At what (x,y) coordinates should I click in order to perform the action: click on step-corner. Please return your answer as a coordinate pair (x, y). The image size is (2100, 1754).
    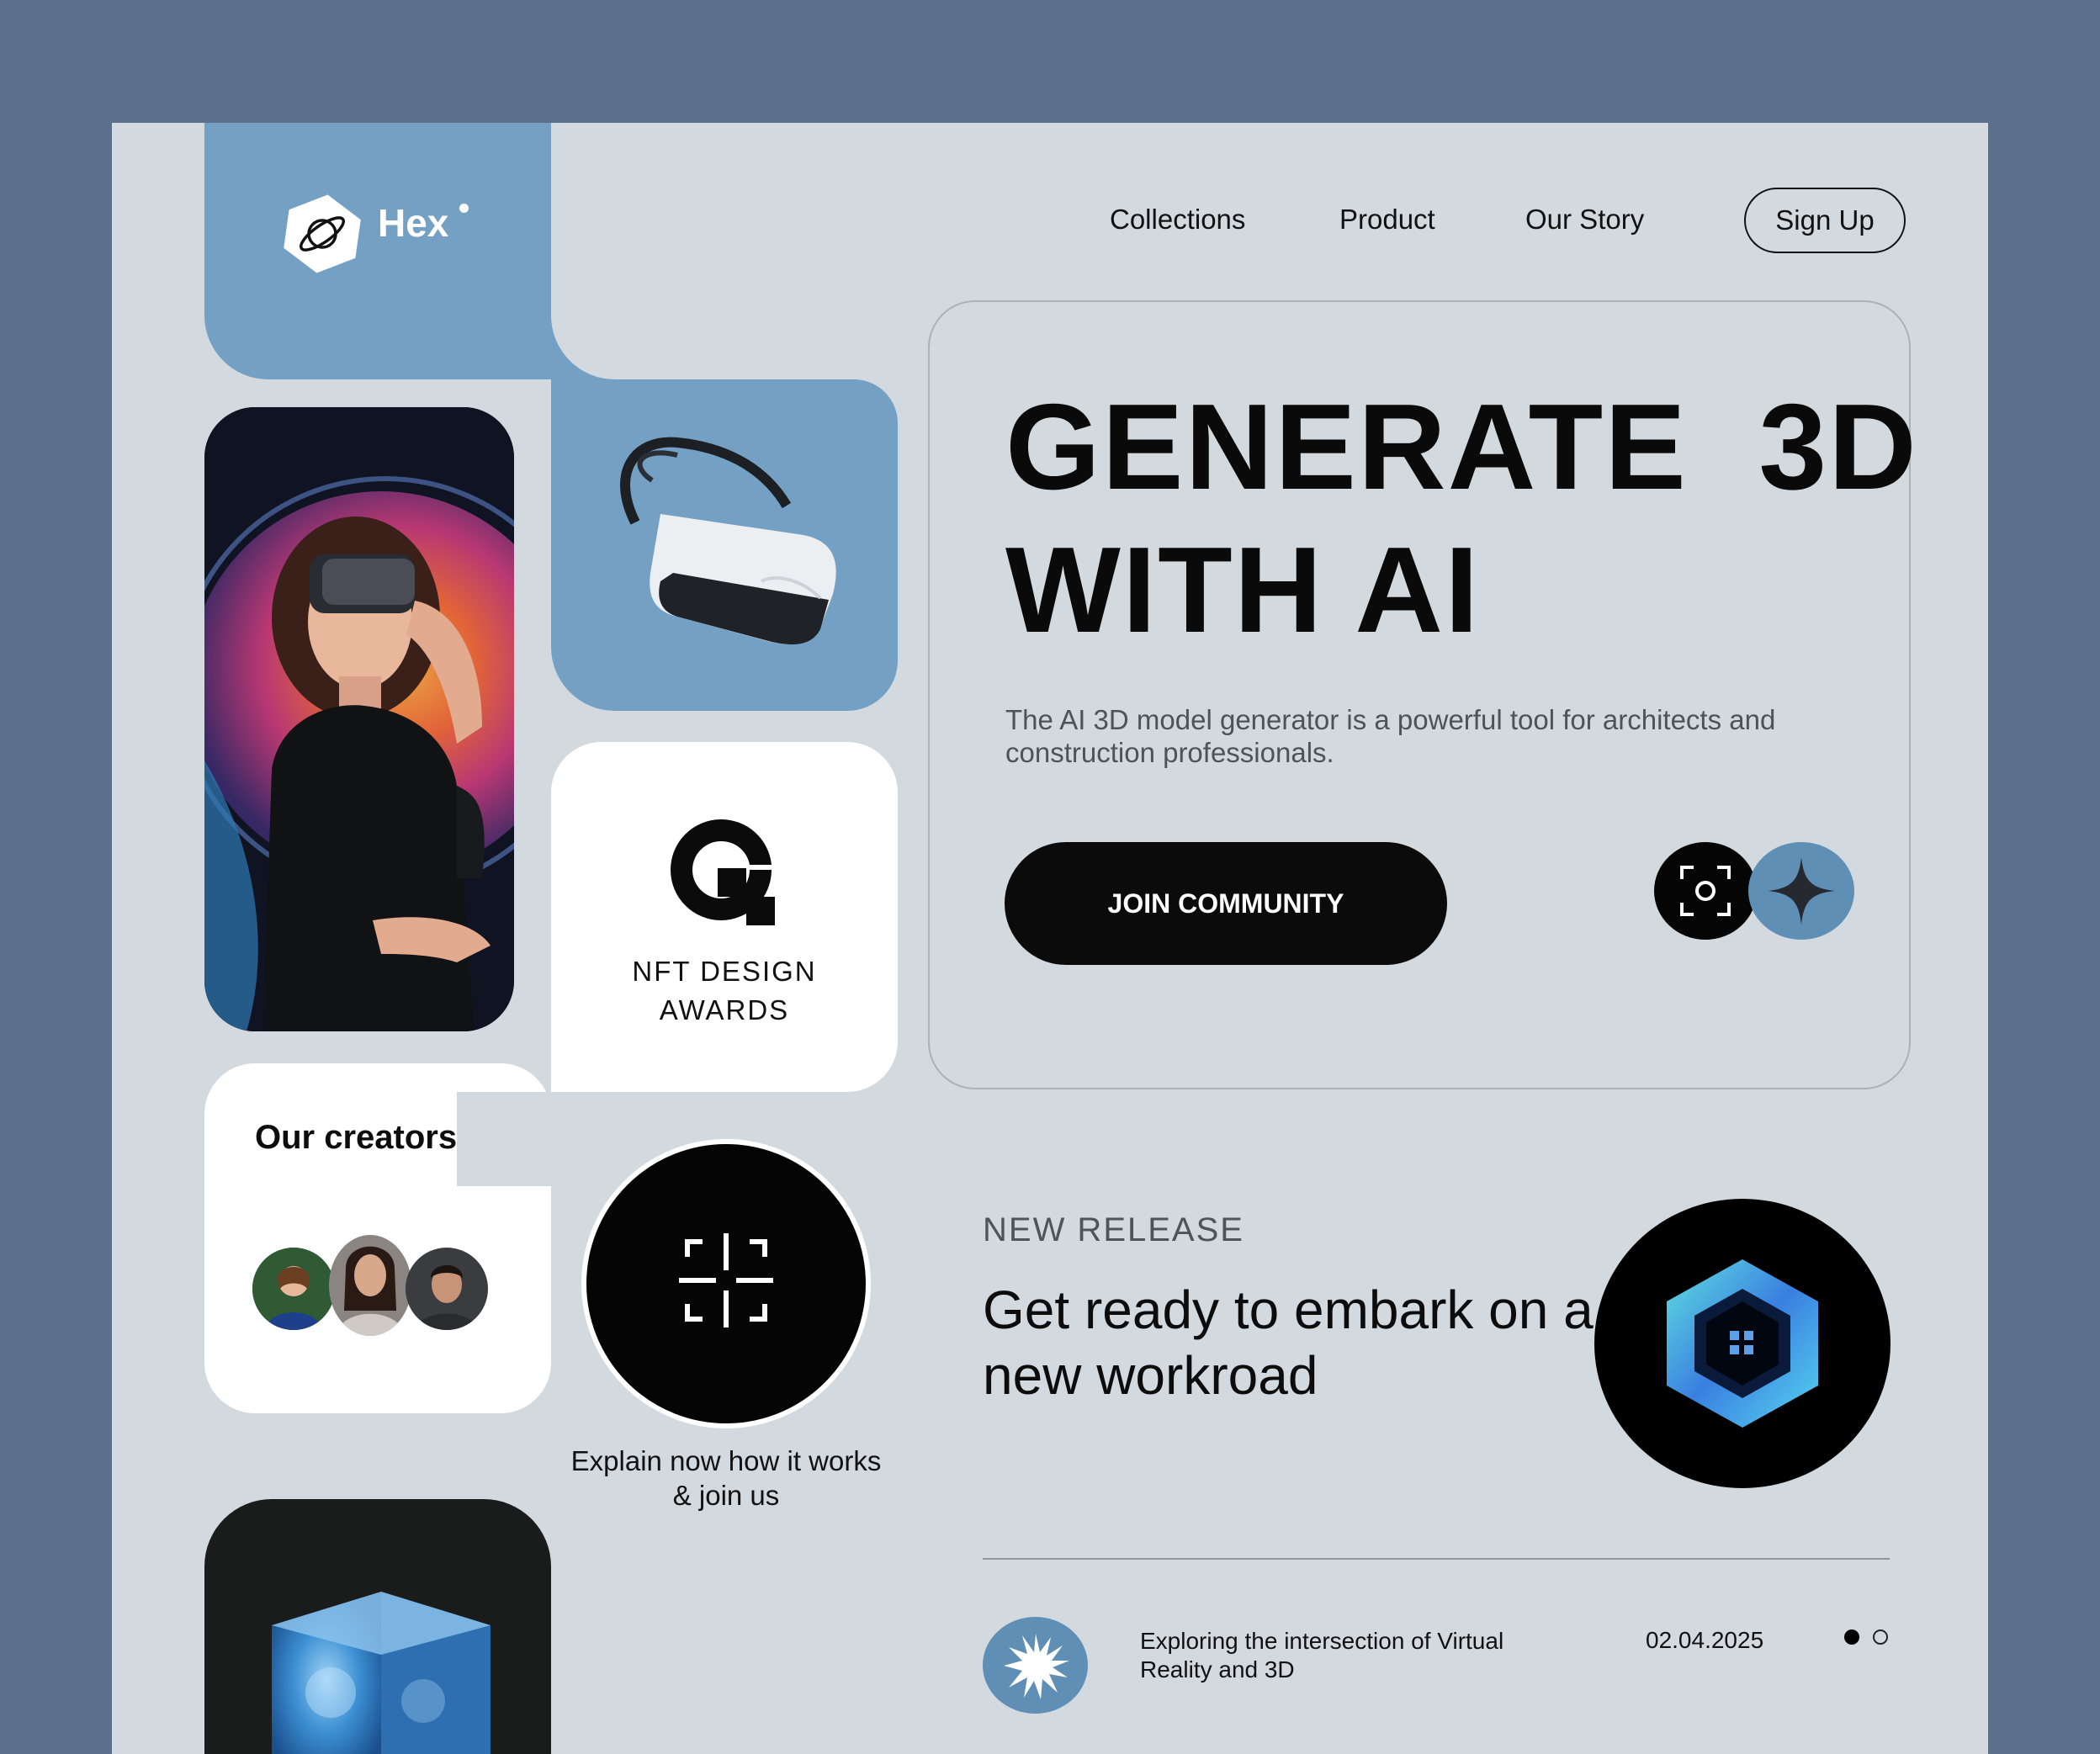
    Looking at the image, I should click on (606, 251).